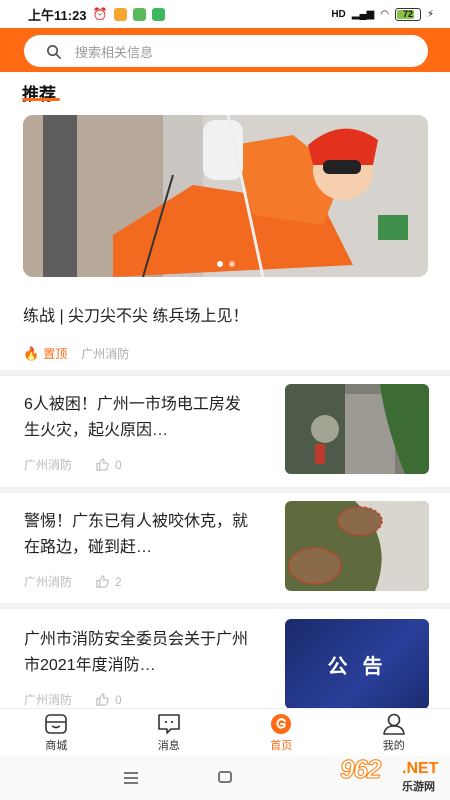 Image resolution: width=450 pixels, height=800 pixels. I want to click on status-time: 上午11:23, so click(57, 15).